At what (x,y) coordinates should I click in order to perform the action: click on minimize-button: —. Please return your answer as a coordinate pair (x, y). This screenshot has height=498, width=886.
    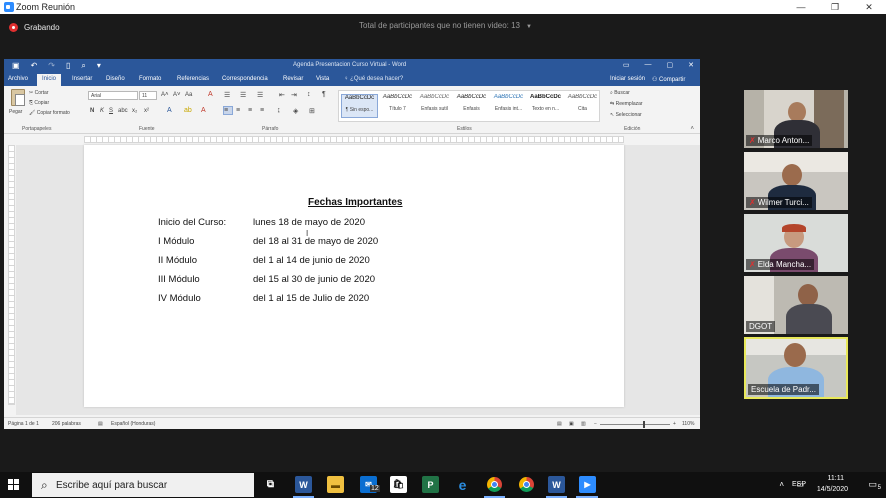
    Looking at the image, I should click on (801, 7).